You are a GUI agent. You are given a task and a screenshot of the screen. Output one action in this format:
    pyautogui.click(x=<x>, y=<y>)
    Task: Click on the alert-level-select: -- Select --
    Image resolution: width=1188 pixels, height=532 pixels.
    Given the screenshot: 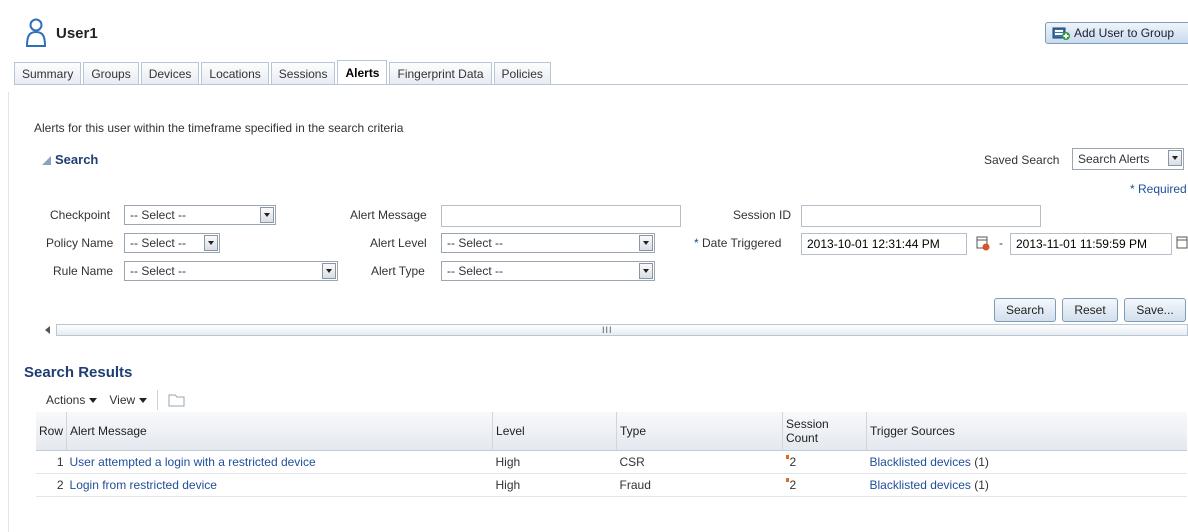 What is the action you would take?
    pyautogui.click(x=548, y=243)
    